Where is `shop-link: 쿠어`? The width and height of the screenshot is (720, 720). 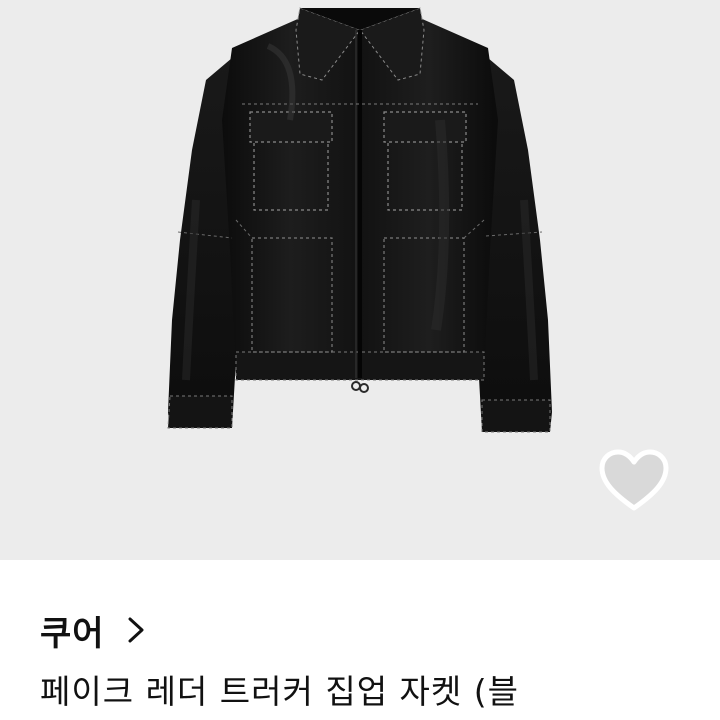
shop-link: 쿠어 is located at coordinates (92, 630).